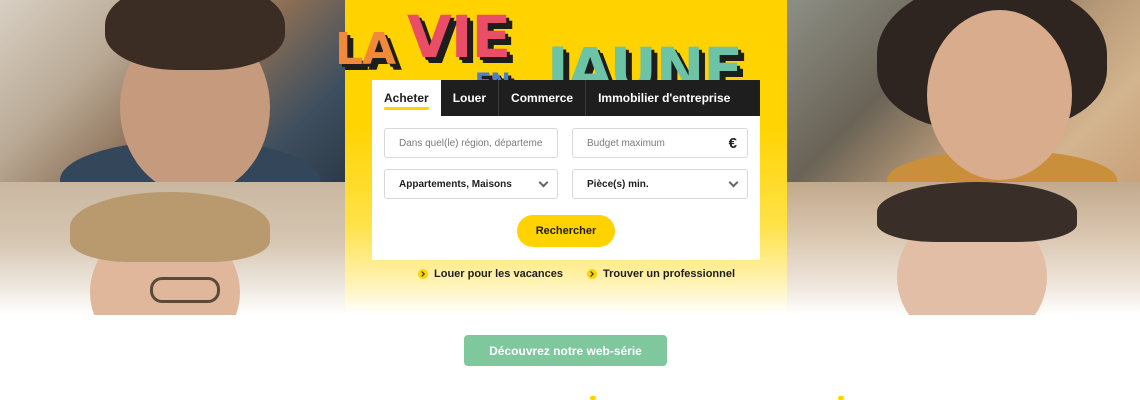 The image size is (1140, 400). I want to click on logo-word-la: LA, so click(365, 49).